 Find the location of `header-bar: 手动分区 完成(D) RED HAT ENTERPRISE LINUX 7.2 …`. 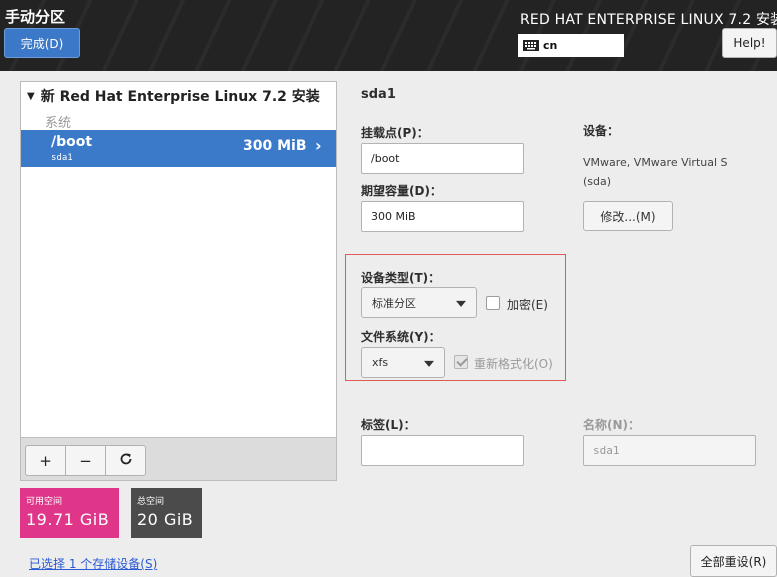

header-bar: 手动分区 完成(D) RED HAT ENTERPRISE LINUX 7.2 … is located at coordinates (388, 35).